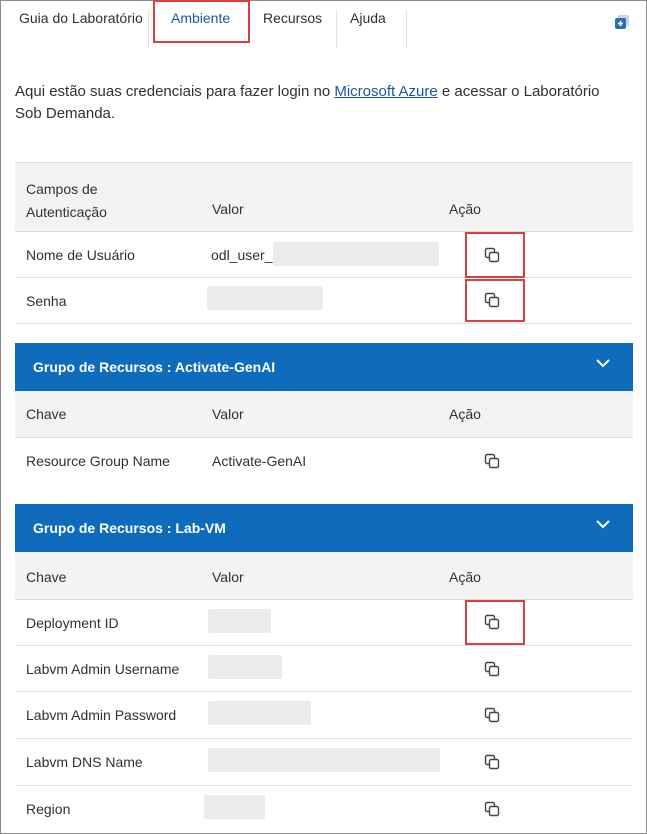 The width and height of the screenshot is (647, 834). What do you see at coordinates (103, 669) in the screenshot?
I see `key-label: Labvm Admin Username` at bounding box center [103, 669].